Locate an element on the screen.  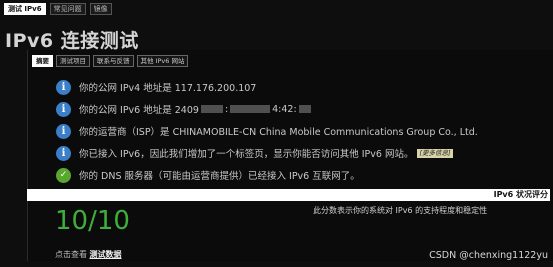
test-data-link: 测试数据 is located at coordinates (106, 254).